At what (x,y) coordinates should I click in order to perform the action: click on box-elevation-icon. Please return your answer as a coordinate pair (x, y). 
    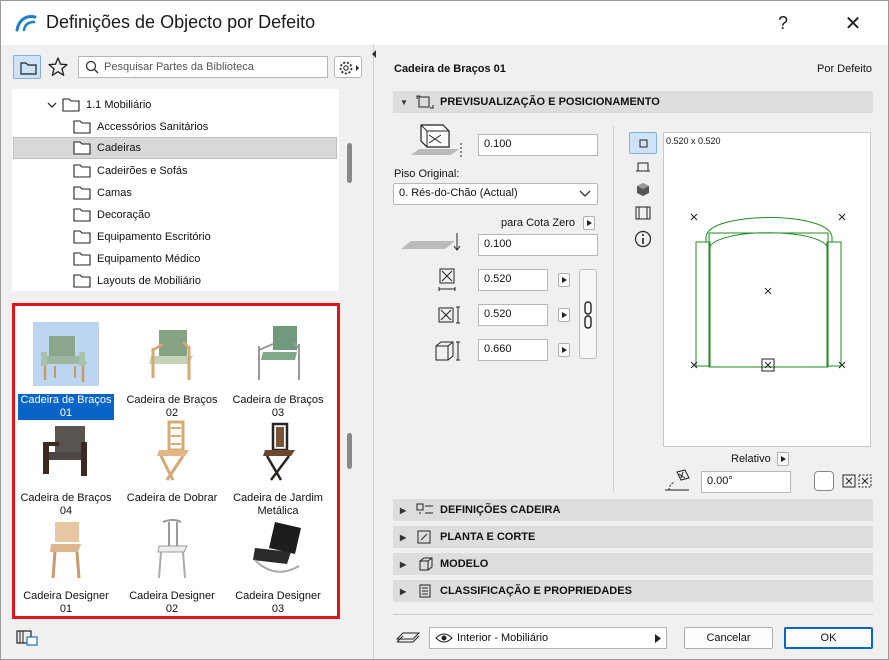
    Looking at the image, I should click on (436, 141).